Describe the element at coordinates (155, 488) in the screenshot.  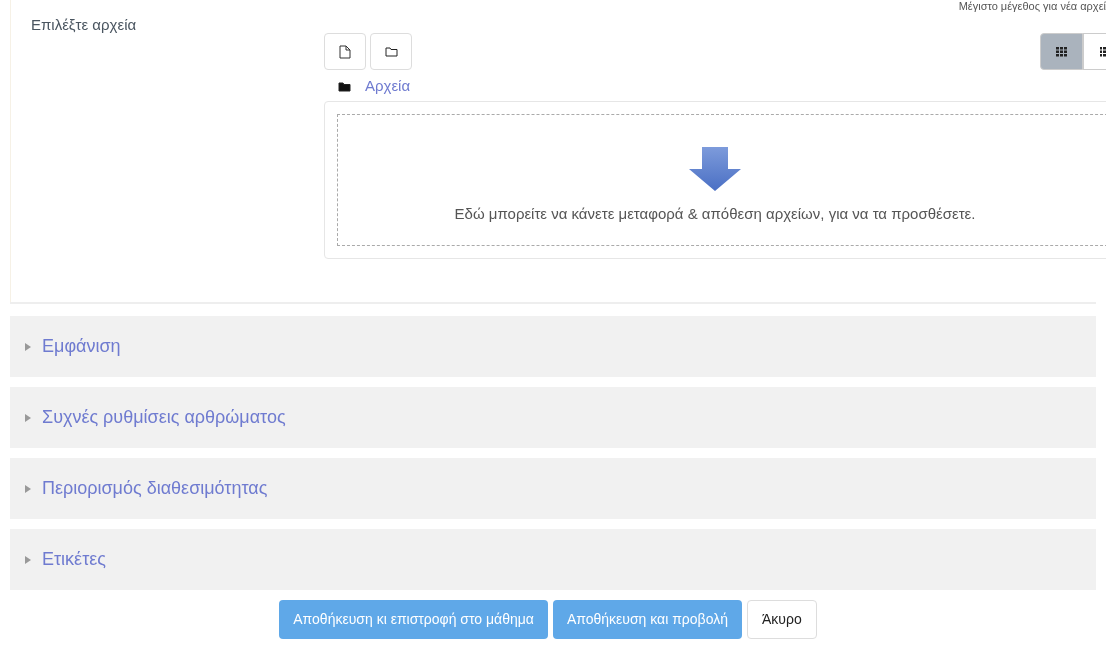
I see `section-title: Περιορισμός διαθεσιμότητας` at that location.